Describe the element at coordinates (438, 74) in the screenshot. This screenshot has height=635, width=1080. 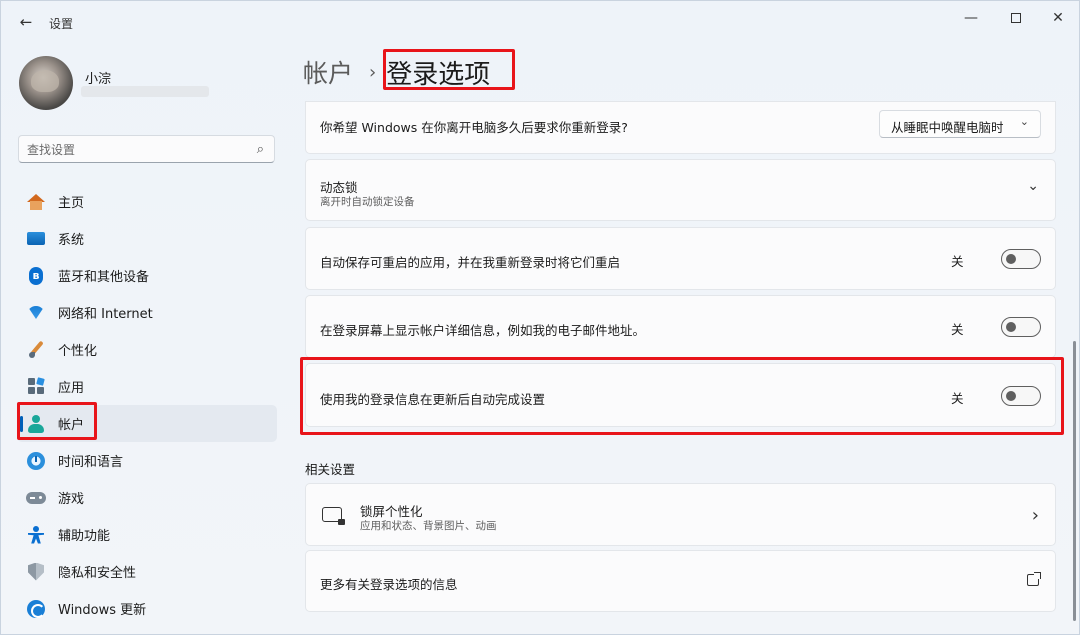
I see `page-title: 登录选项` at that location.